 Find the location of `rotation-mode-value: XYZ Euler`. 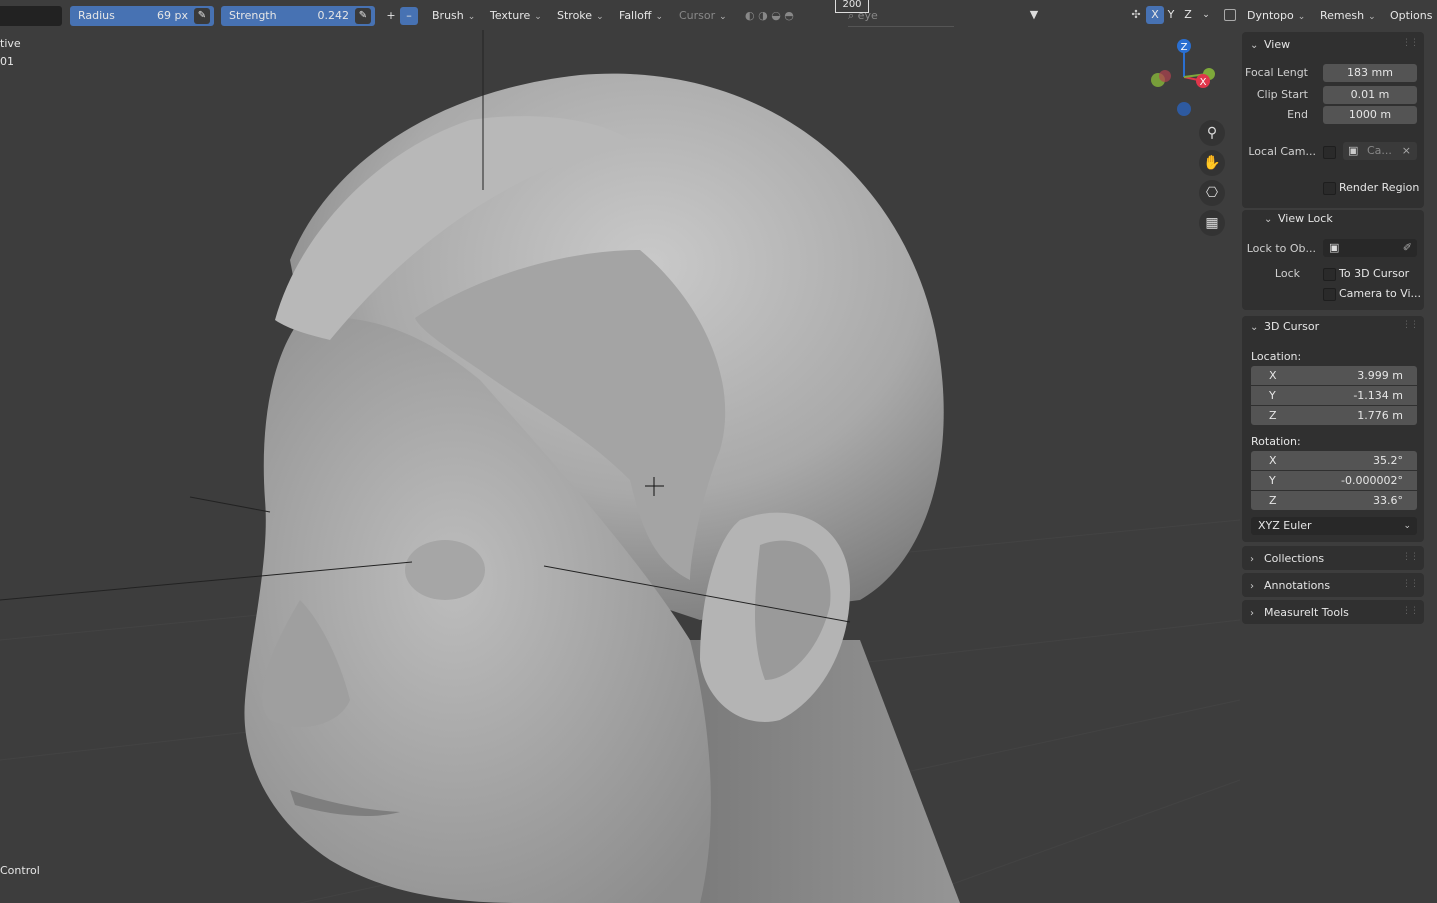

rotation-mode-value: XYZ Euler is located at coordinates (1285, 525).